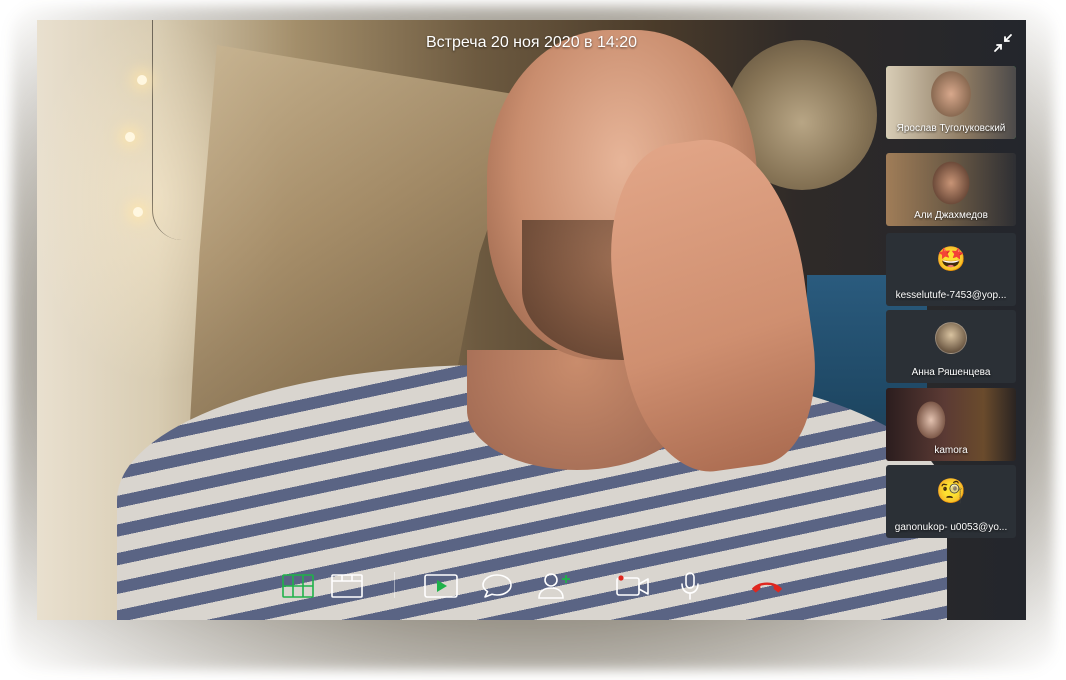 The image size is (1066, 680). I want to click on participant-name: Анна Ряшенцева, so click(951, 372).